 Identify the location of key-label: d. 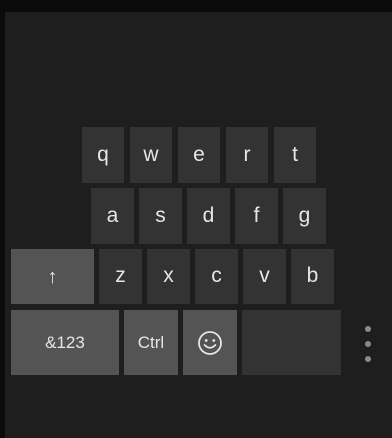
(208, 215).